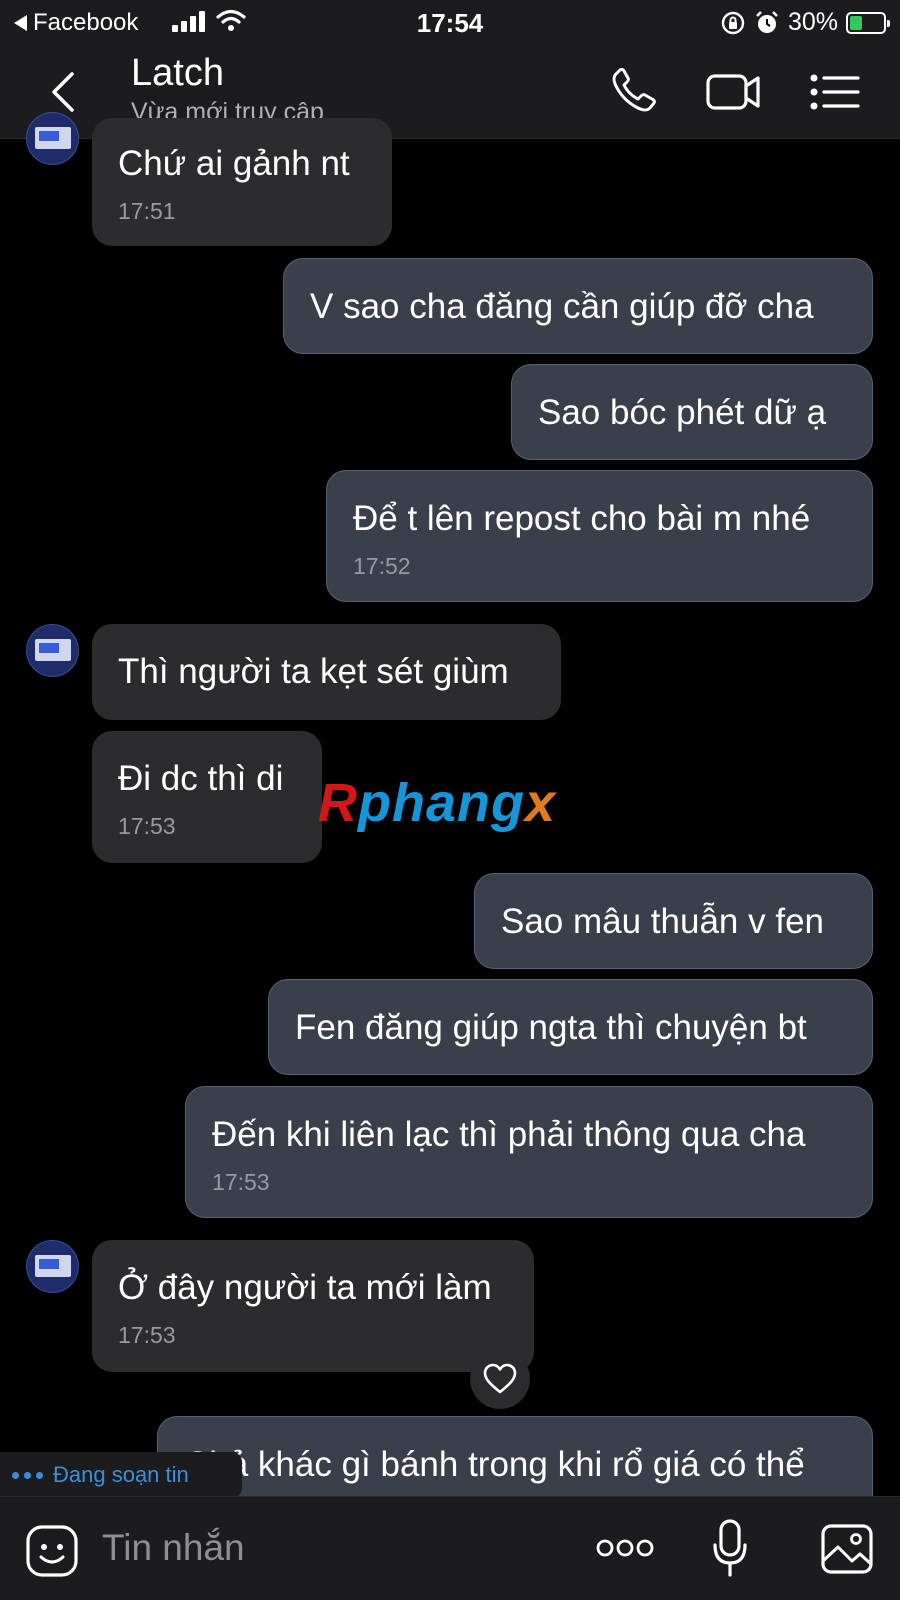 Image resolution: width=900 pixels, height=1600 pixels. I want to click on message-bubble-incoming: Thì người ta kẹt sét giùm, so click(326, 672).